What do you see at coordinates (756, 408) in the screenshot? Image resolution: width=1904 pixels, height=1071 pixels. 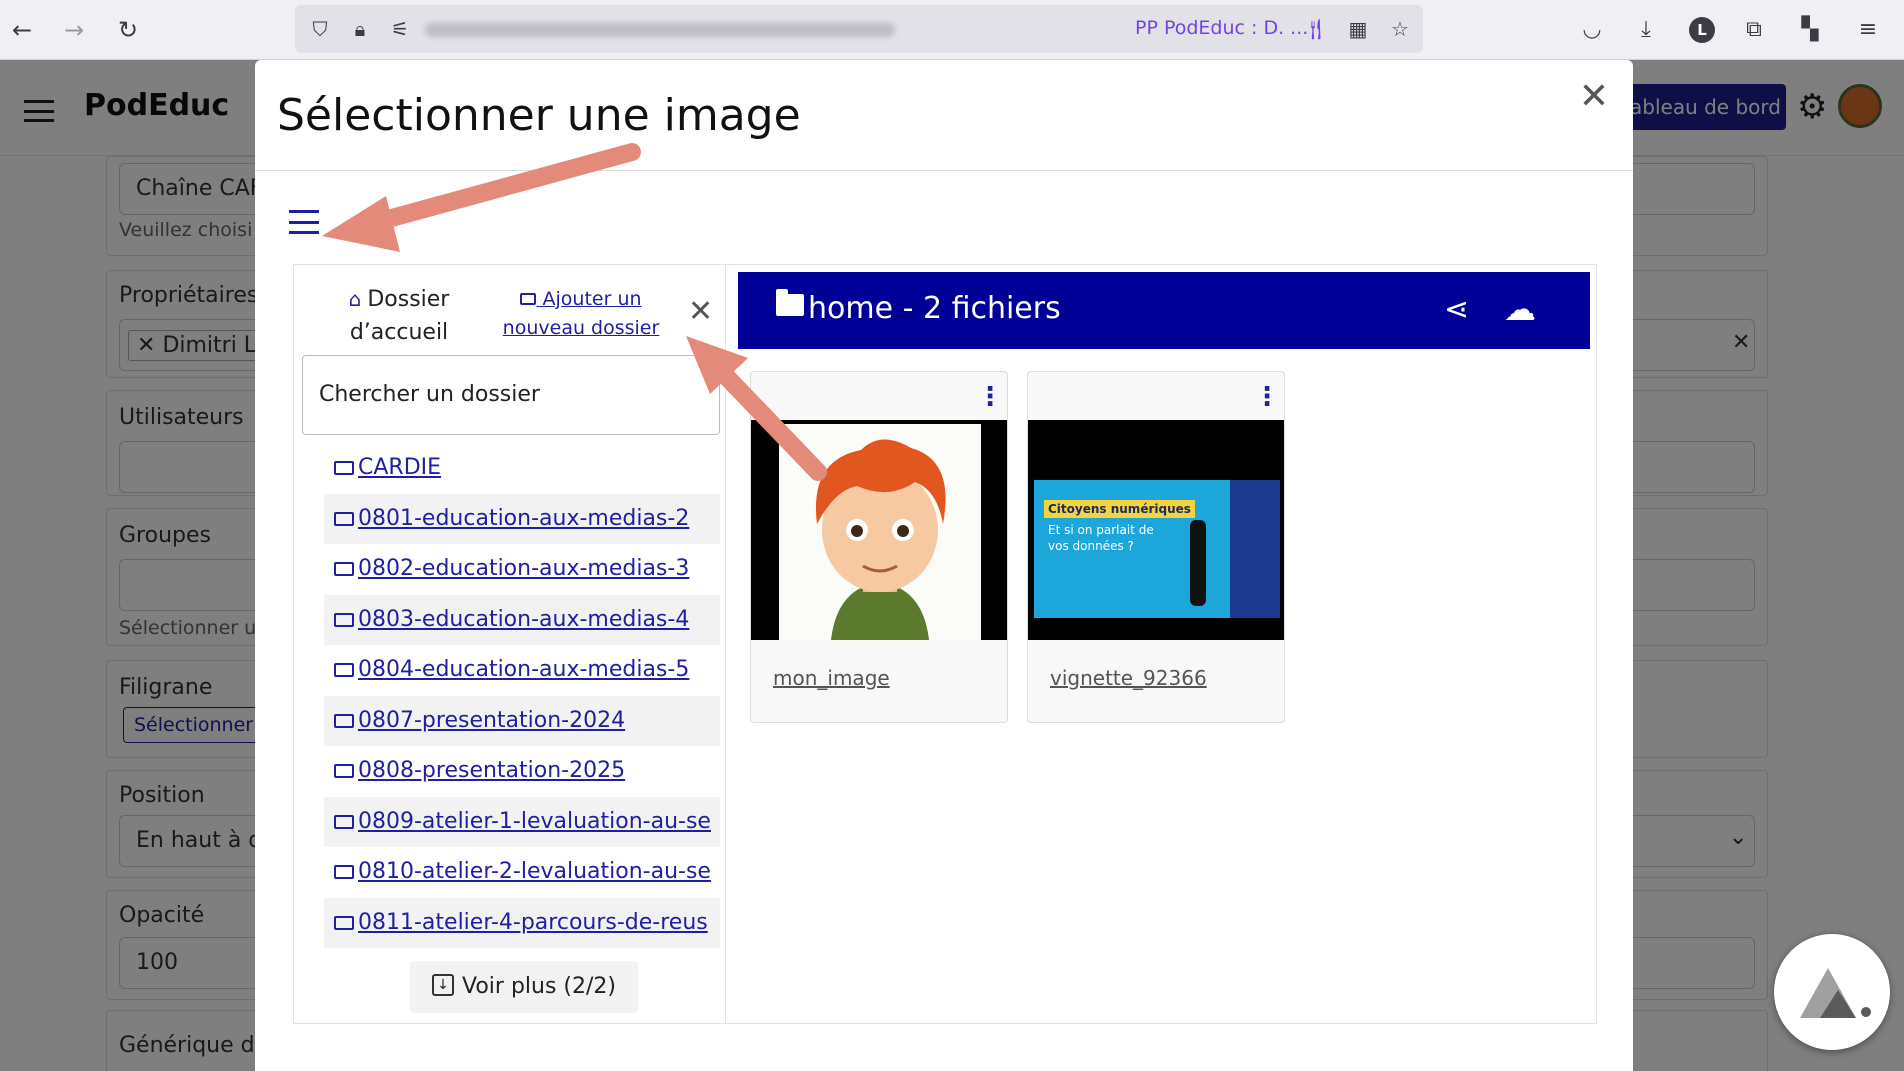 I see `annotation-arrow-to-add-folder` at bounding box center [756, 408].